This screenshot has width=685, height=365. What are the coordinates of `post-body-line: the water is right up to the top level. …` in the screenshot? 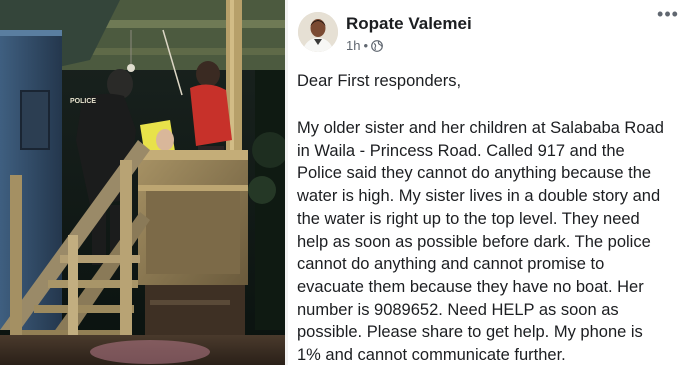 It's located at (468, 218).